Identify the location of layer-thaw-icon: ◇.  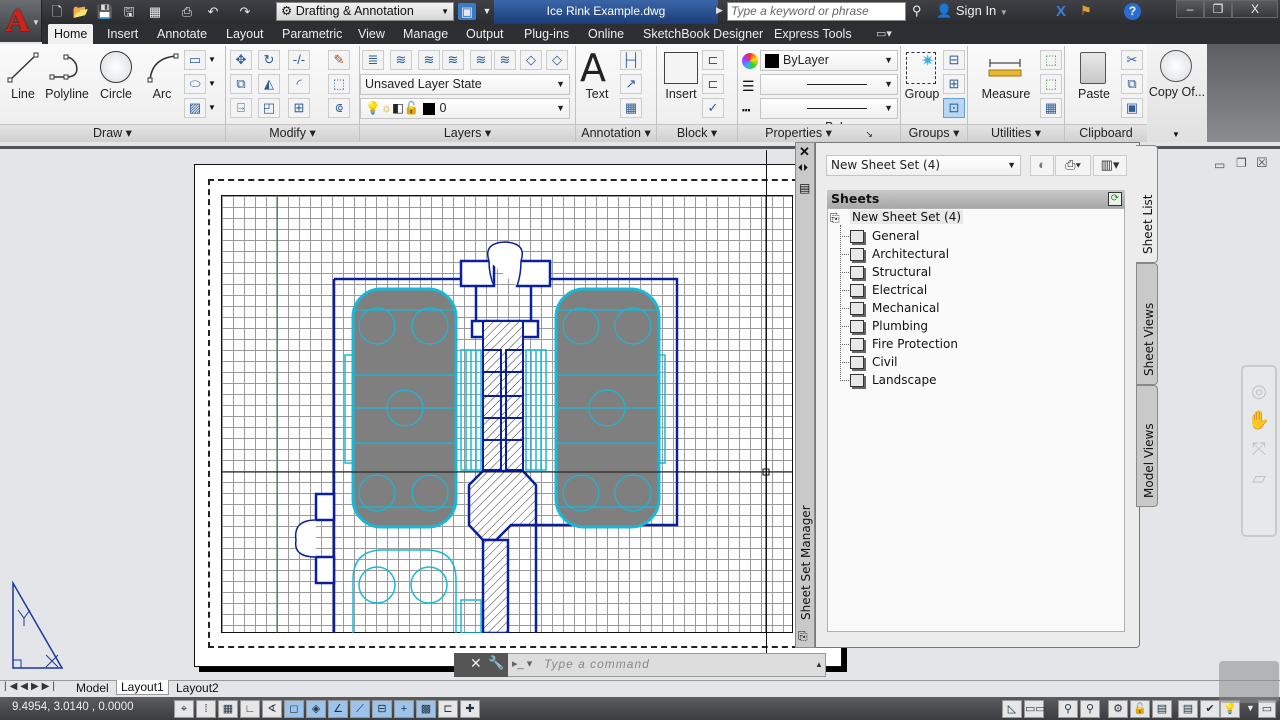
(557, 60).